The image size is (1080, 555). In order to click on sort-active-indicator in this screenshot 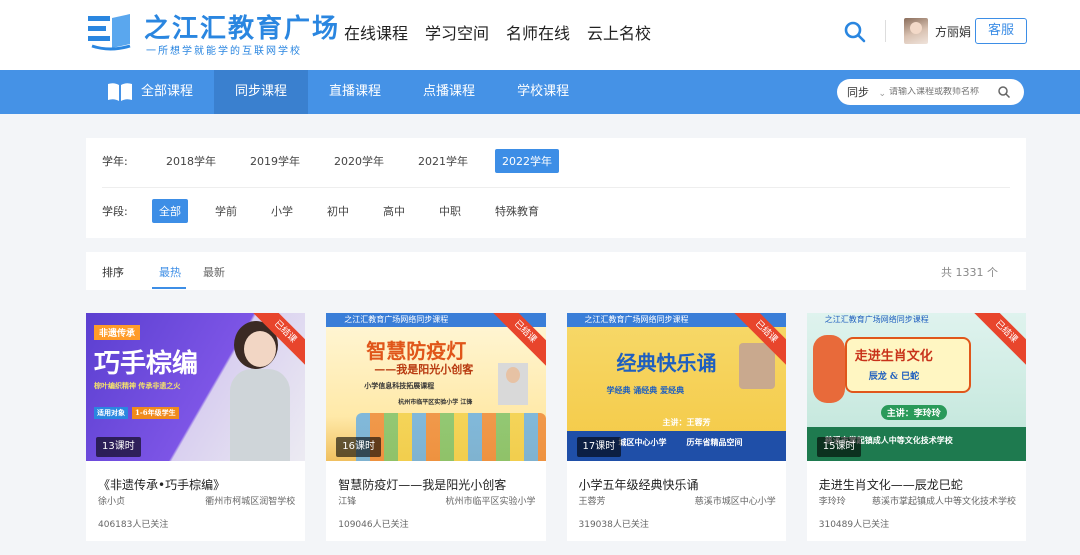, I will do `click(169, 288)`.